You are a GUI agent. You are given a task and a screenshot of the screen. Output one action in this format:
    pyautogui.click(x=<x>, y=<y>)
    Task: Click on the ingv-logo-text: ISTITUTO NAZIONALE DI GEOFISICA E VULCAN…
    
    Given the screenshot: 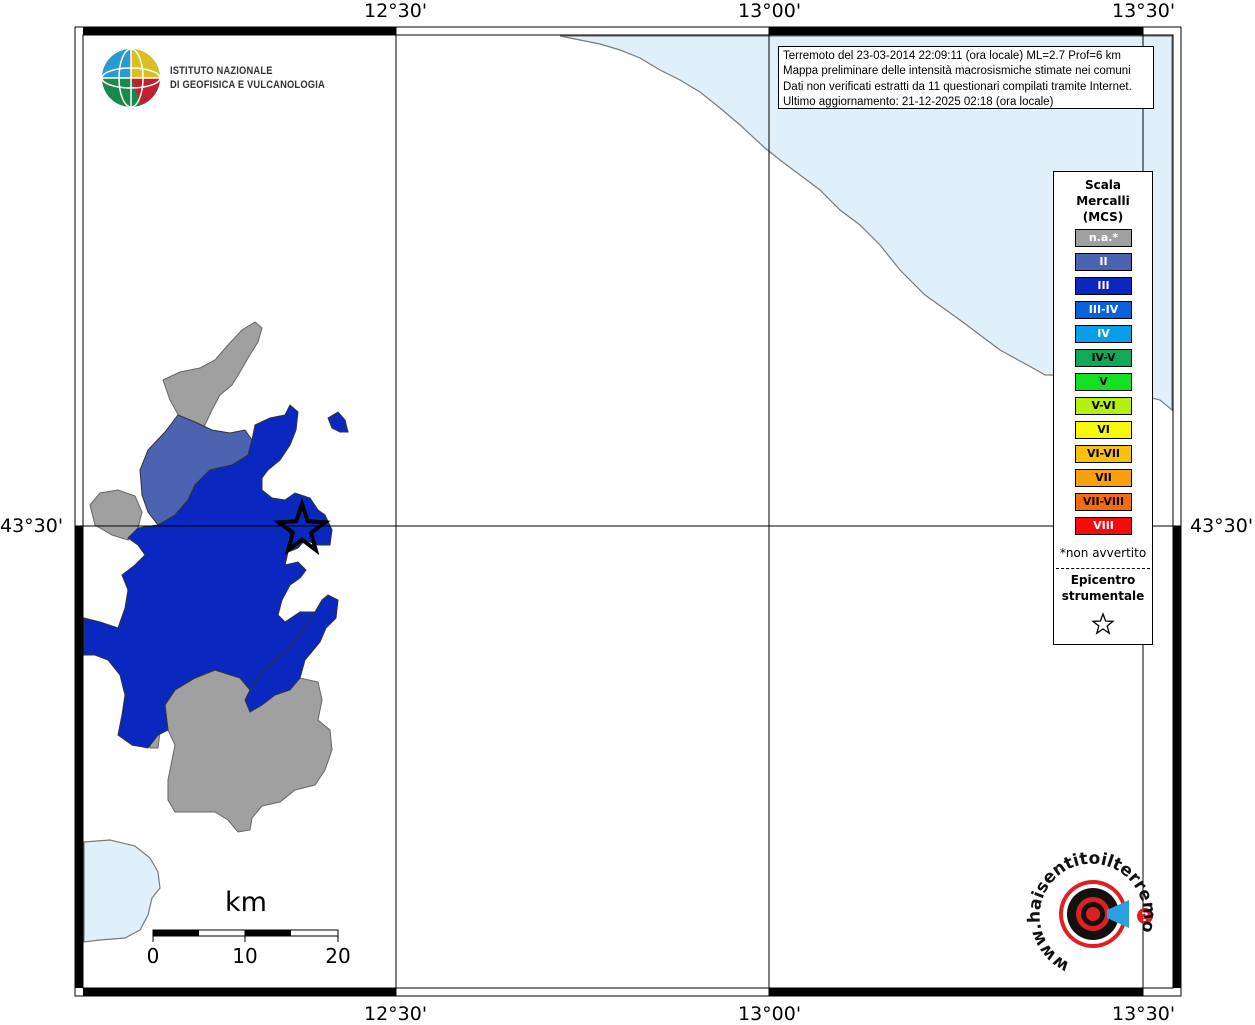 What is the action you would take?
    pyautogui.click(x=247, y=78)
    